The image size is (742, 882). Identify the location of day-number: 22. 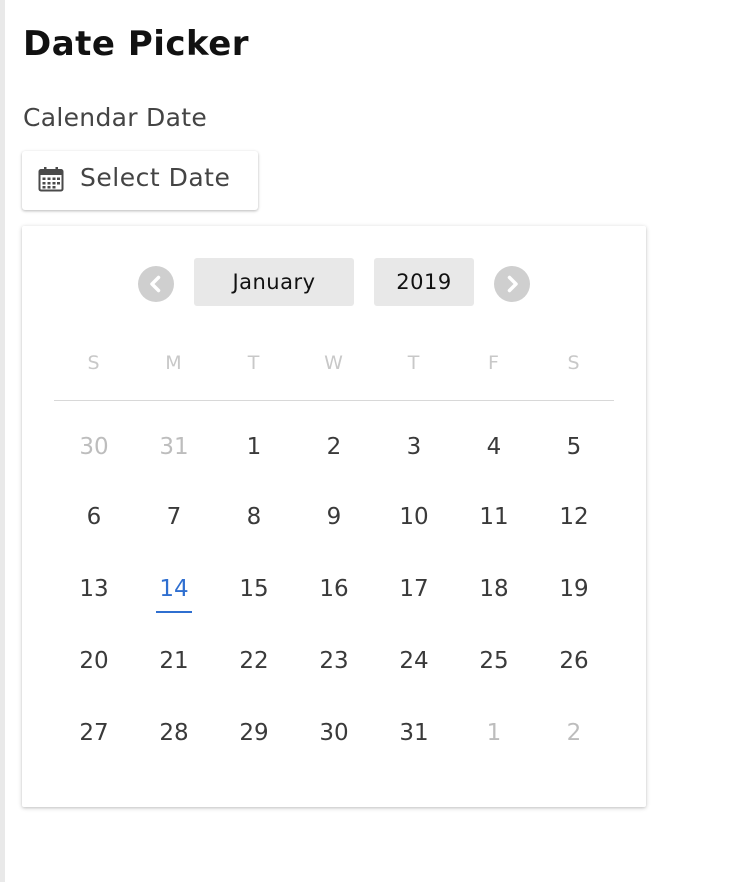
(254, 661).